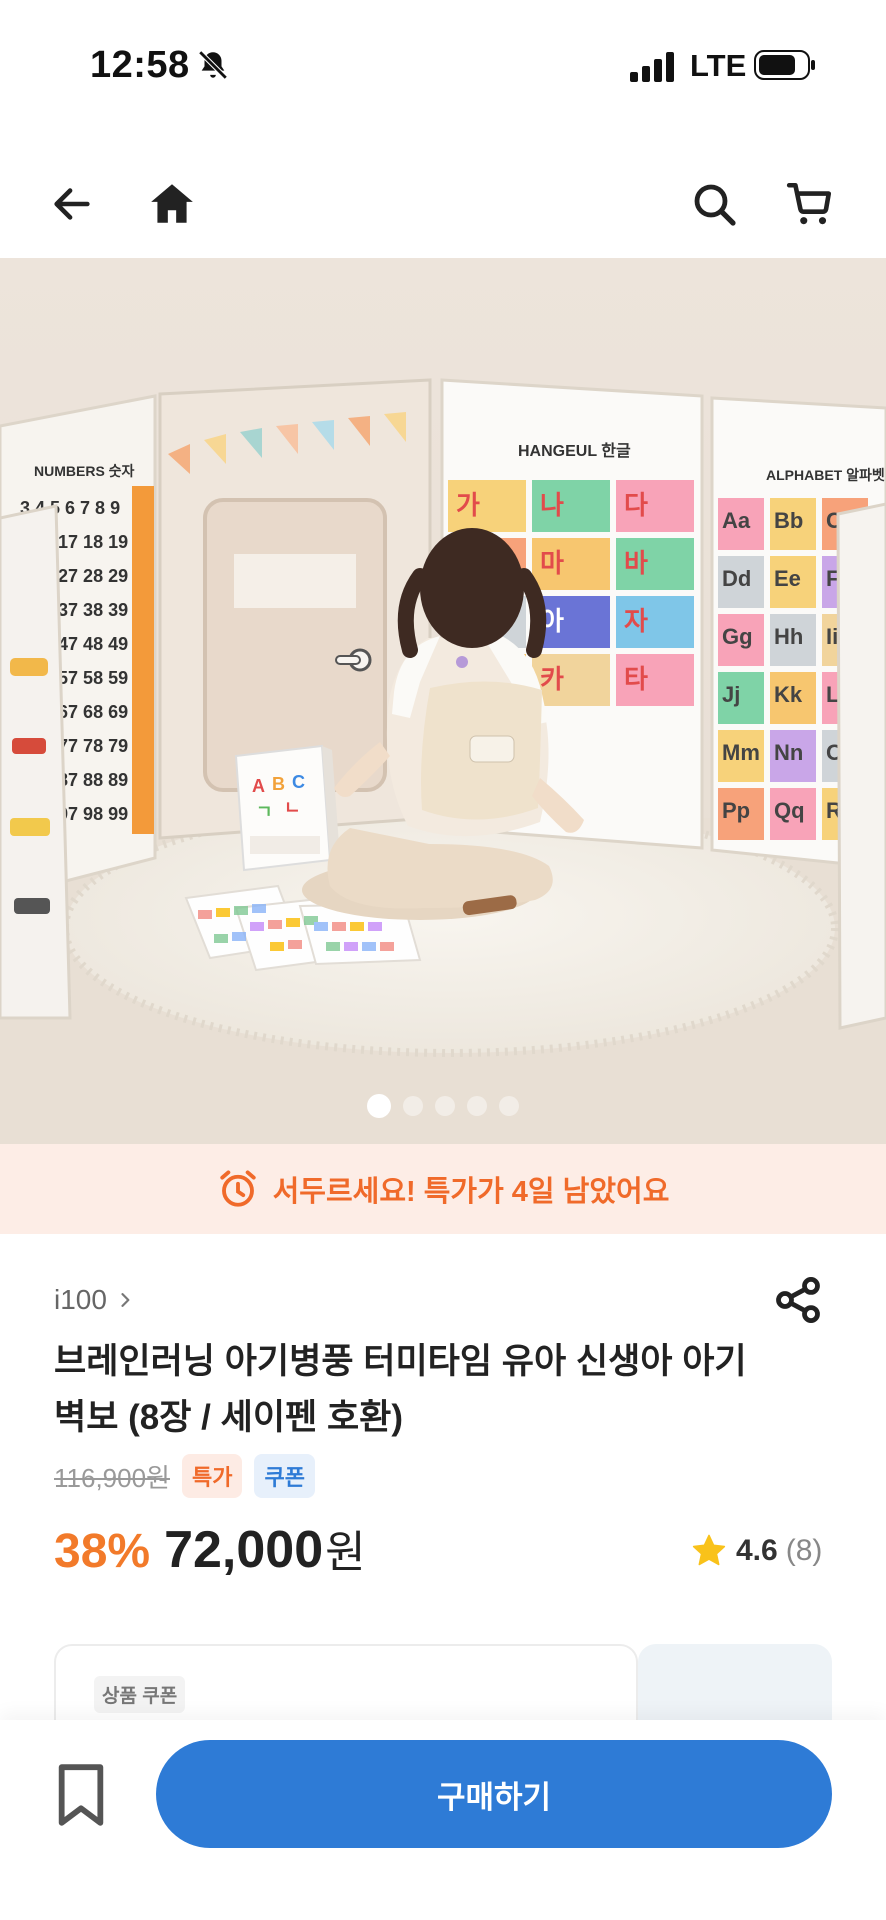 The width and height of the screenshot is (886, 1920). I want to click on review-count: (8), so click(804, 1550).